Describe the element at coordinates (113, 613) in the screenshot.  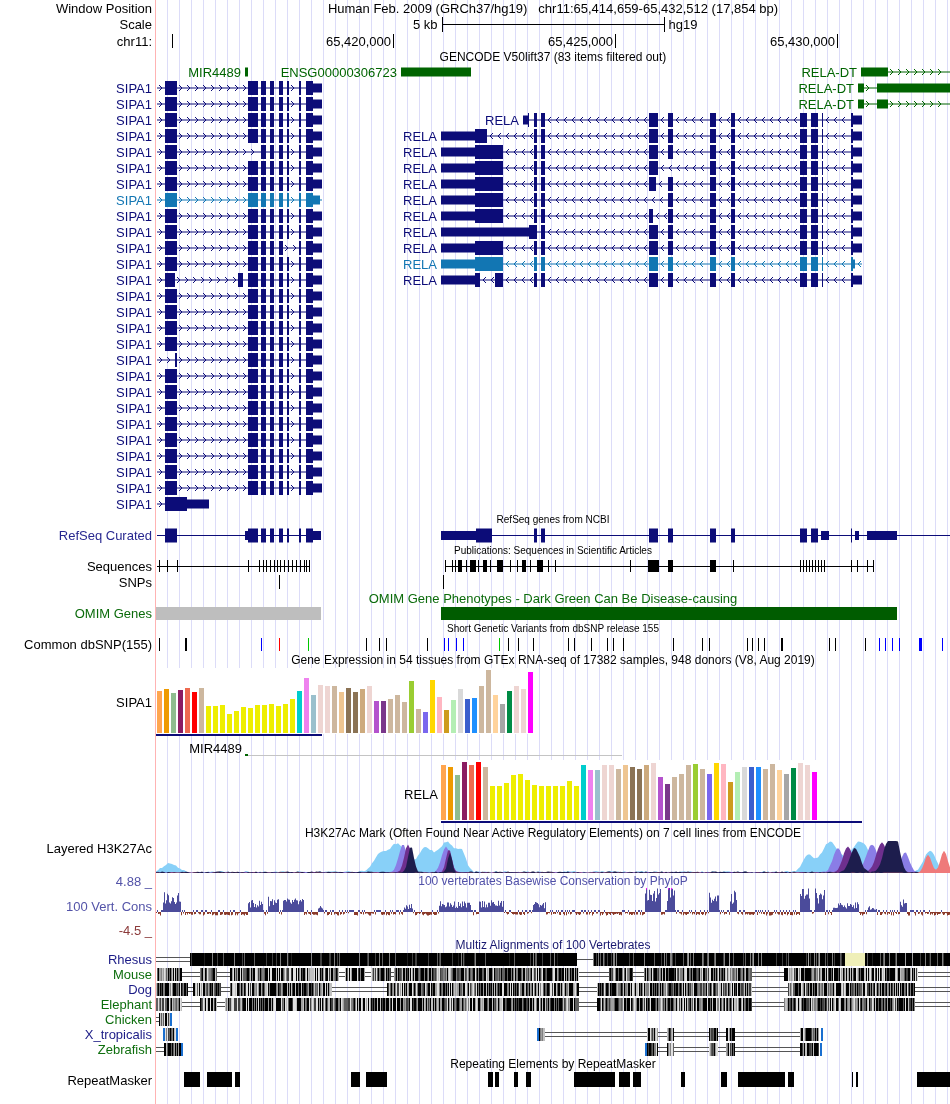
I see `track-label: OMIM Genes` at that location.